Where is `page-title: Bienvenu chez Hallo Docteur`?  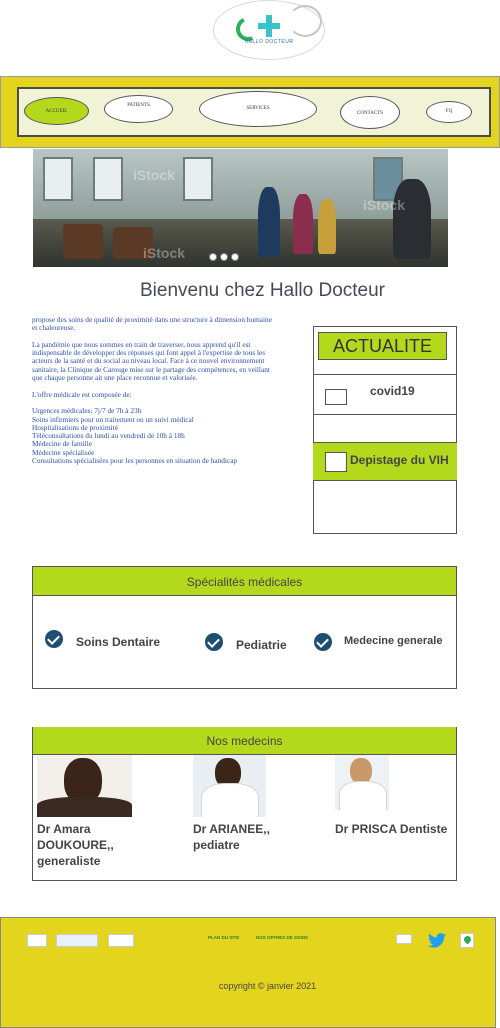
page-title: Bienvenu chez Hallo Docteur is located at coordinates (262, 290).